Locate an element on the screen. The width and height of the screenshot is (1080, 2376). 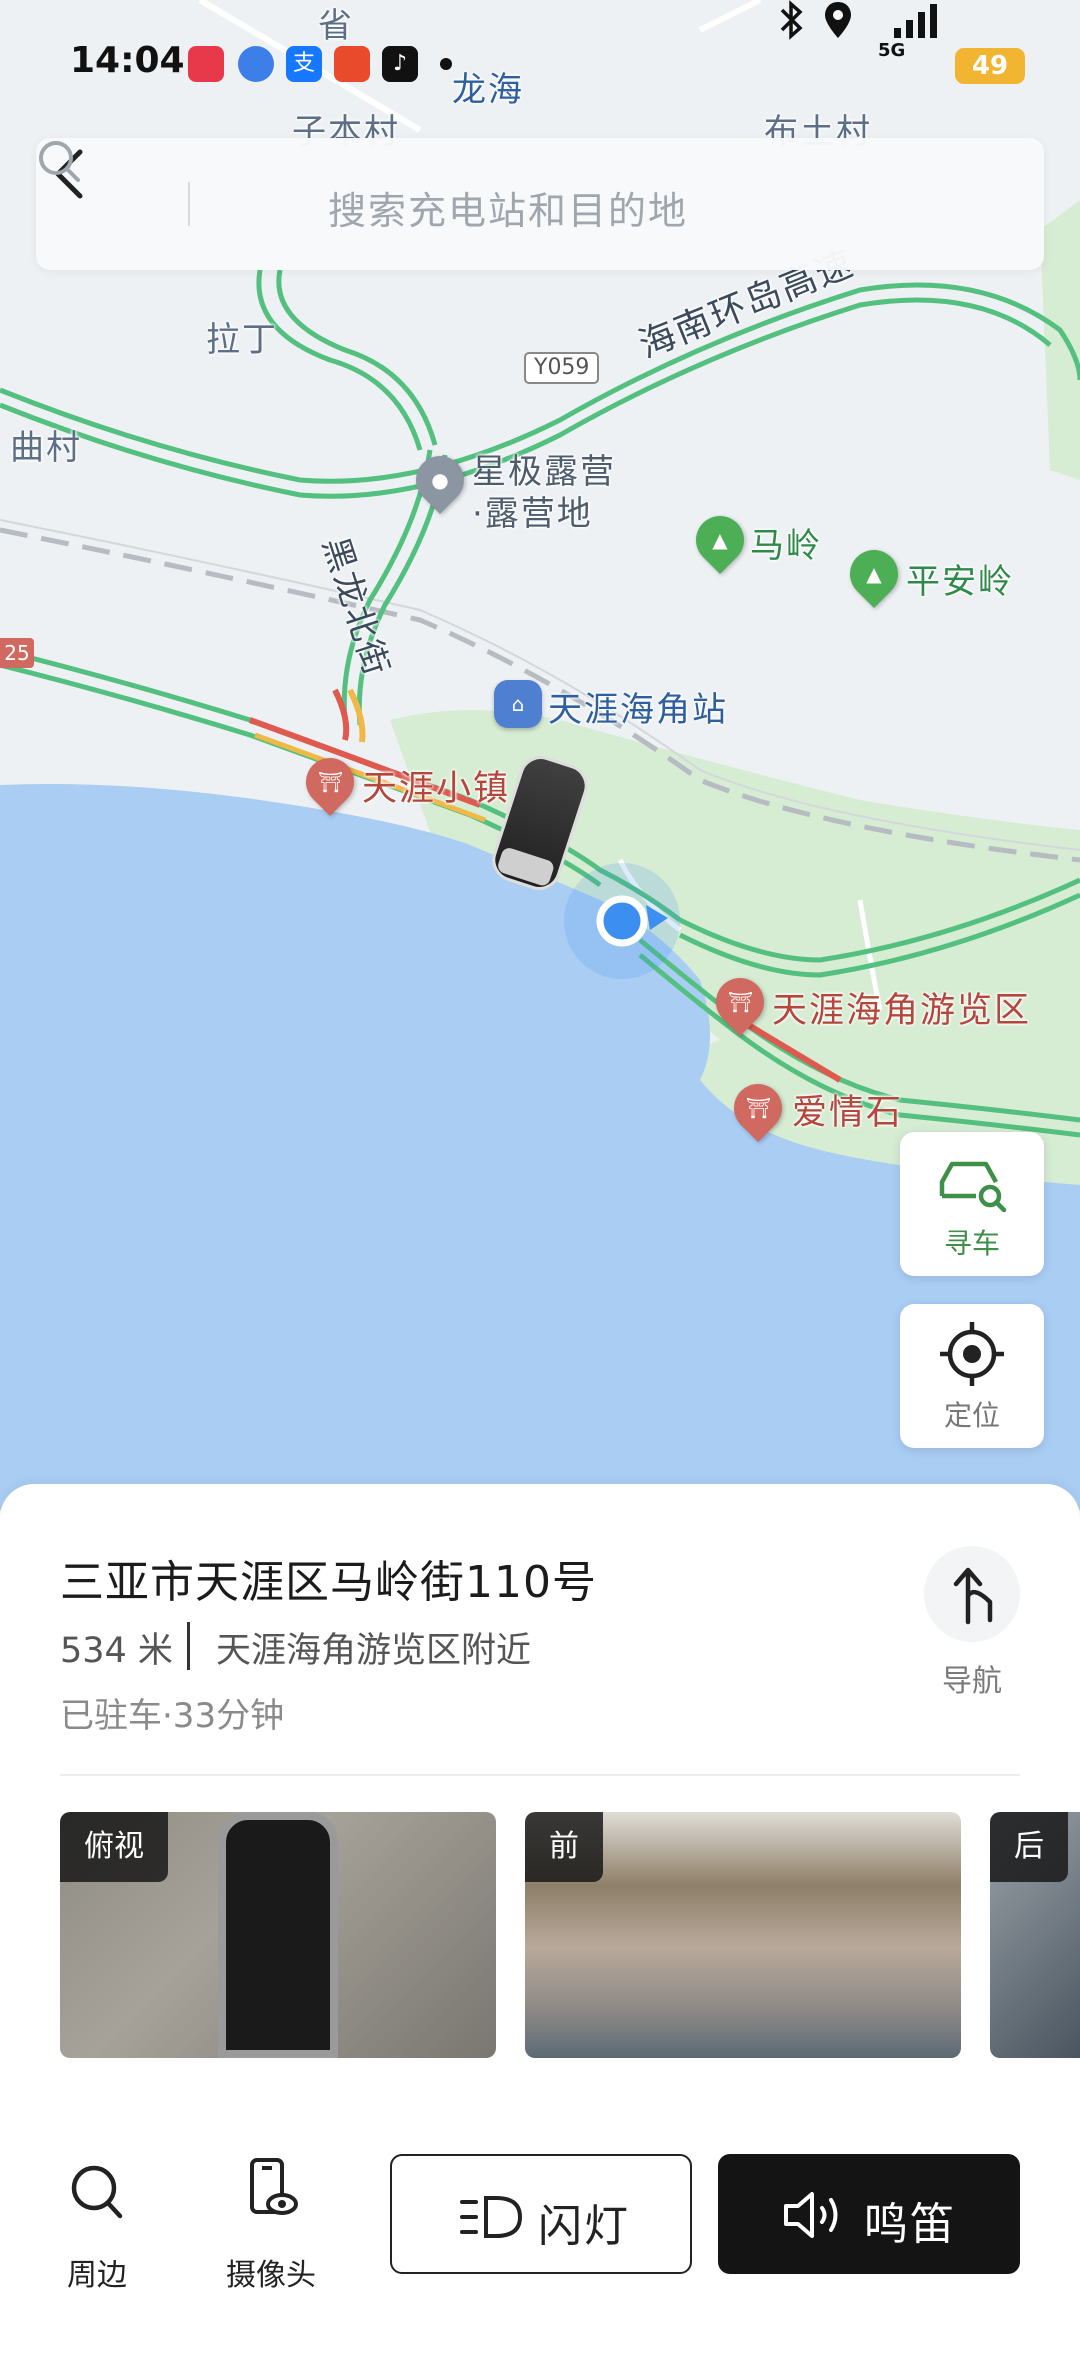
find-car-icon is located at coordinates (973, 1187).